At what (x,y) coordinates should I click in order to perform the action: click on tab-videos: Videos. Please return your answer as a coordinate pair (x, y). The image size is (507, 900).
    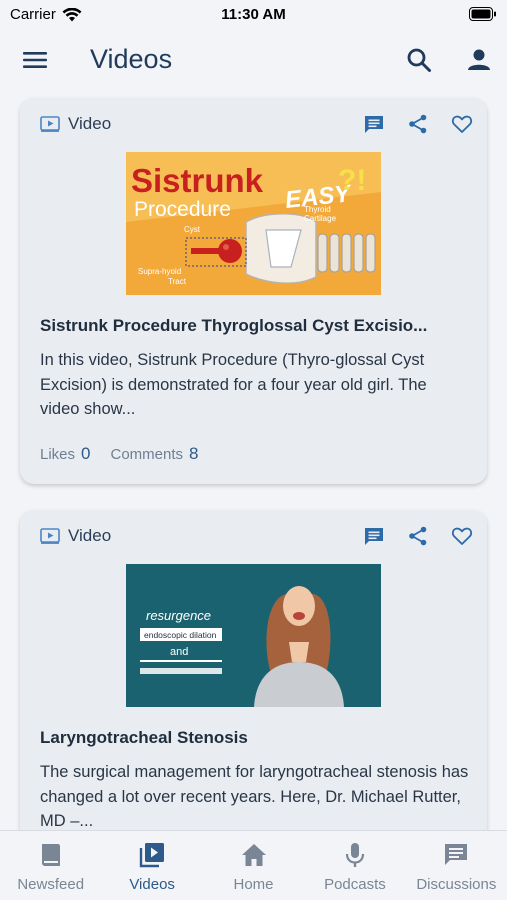
    Looking at the image, I should click on (151, 865).